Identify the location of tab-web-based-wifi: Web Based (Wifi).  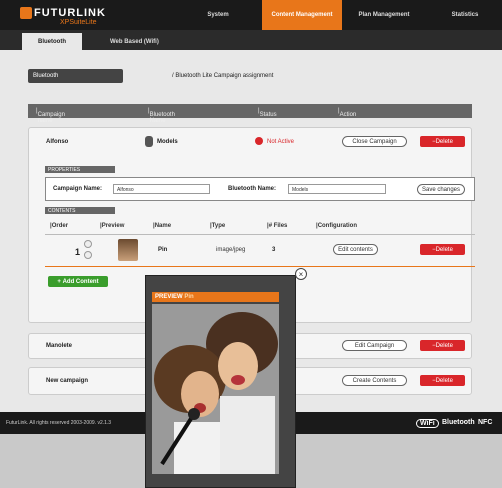
(134, 41).